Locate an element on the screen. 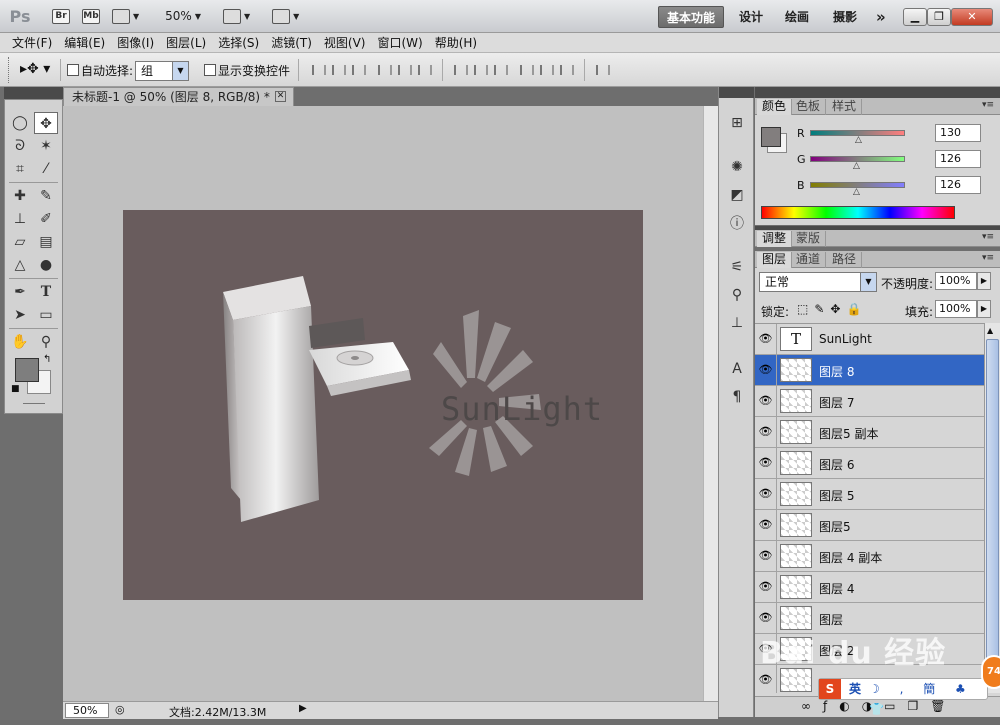  move-tool-icon: ✥ is located at coordinates (46, 123).